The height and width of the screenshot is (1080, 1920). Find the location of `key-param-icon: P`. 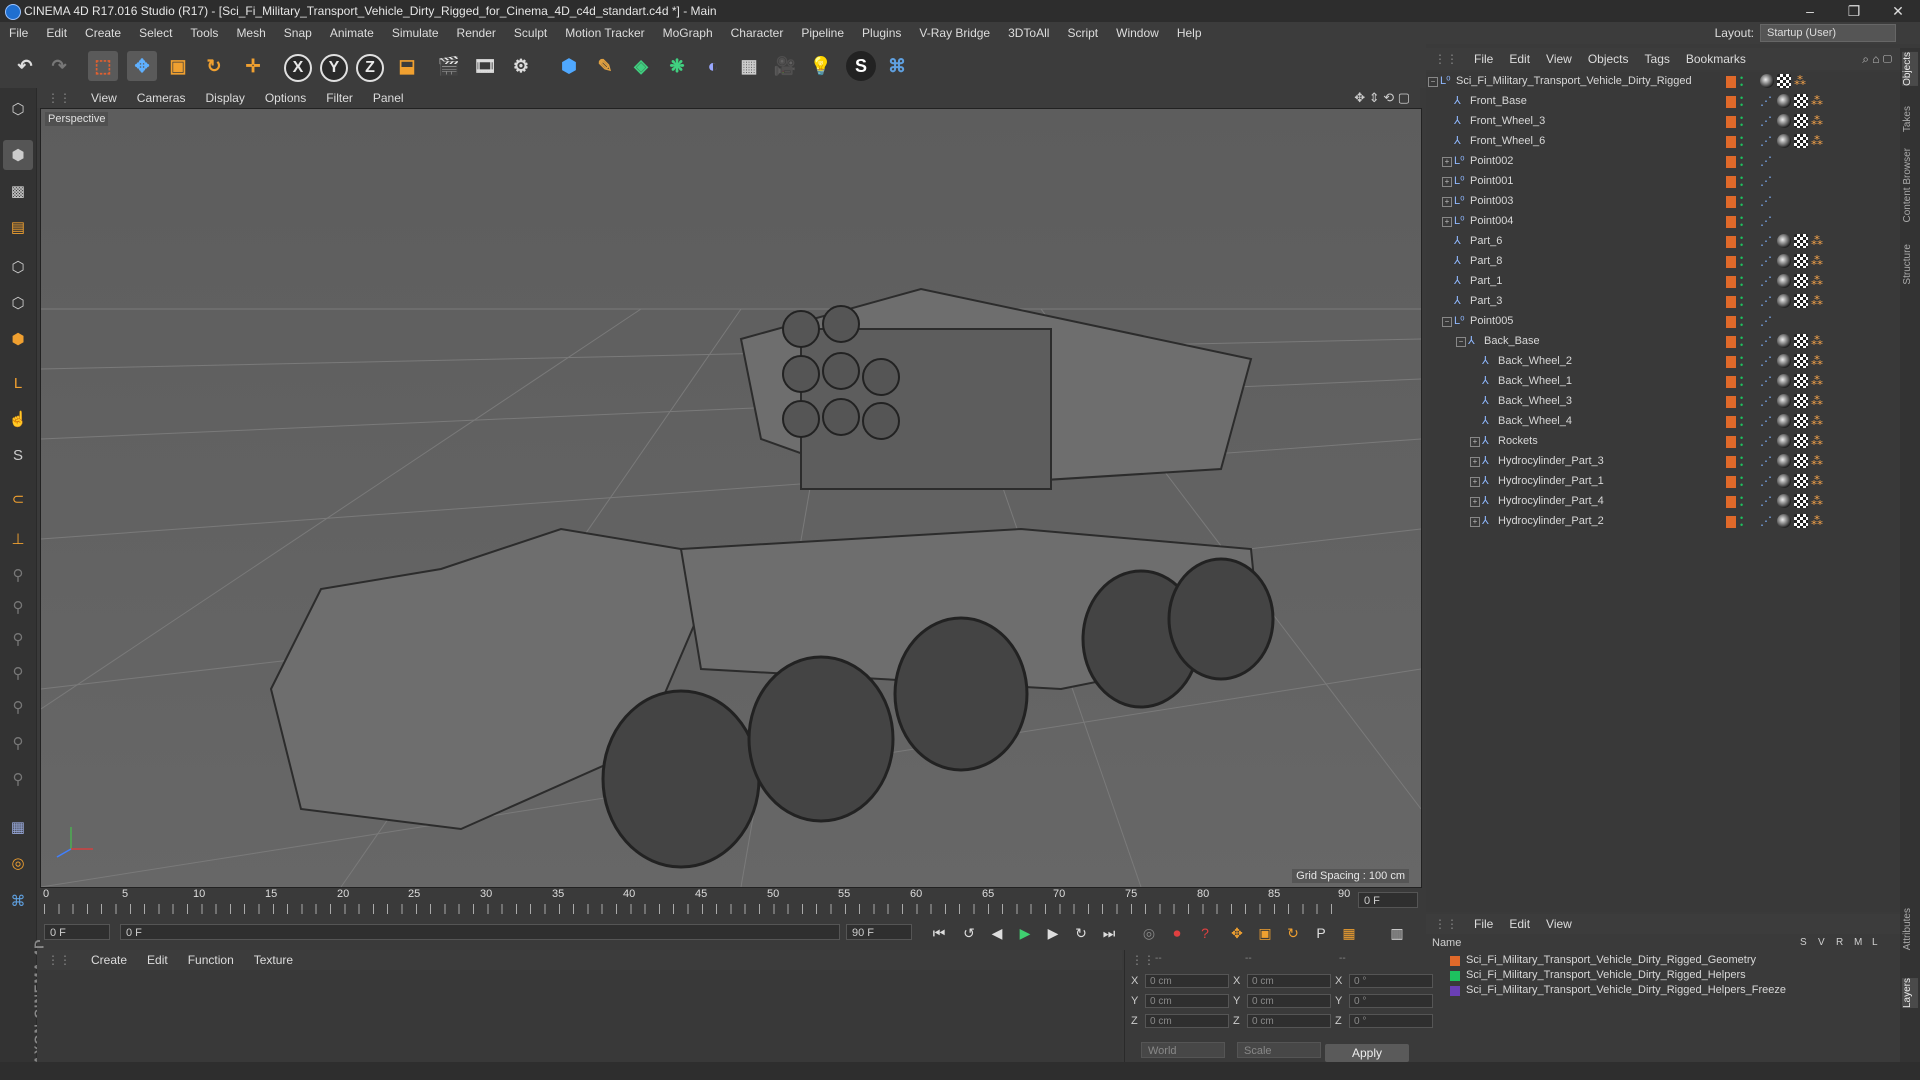

key-param-icon: P is located at coordinates (1321, 933).